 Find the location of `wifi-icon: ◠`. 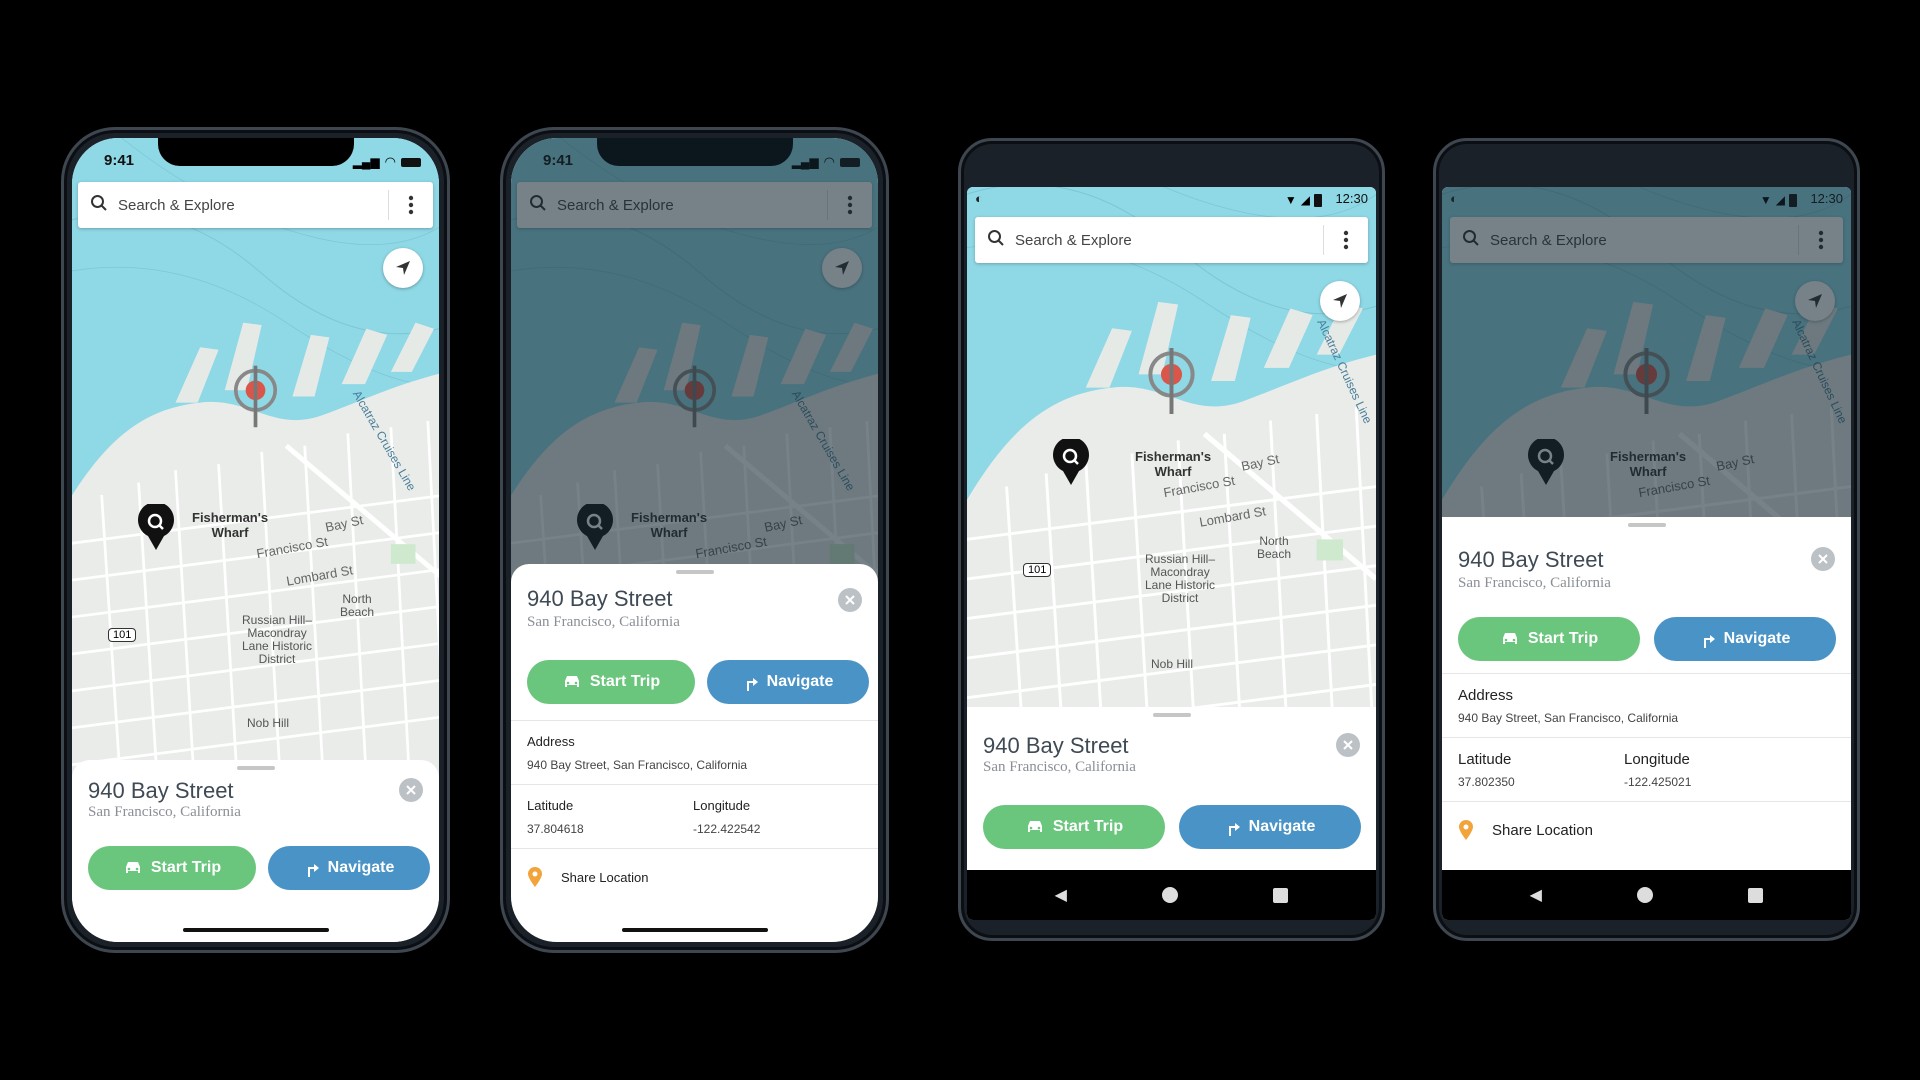

wifi-icon: ◠ is located at coordinates (390, 161).